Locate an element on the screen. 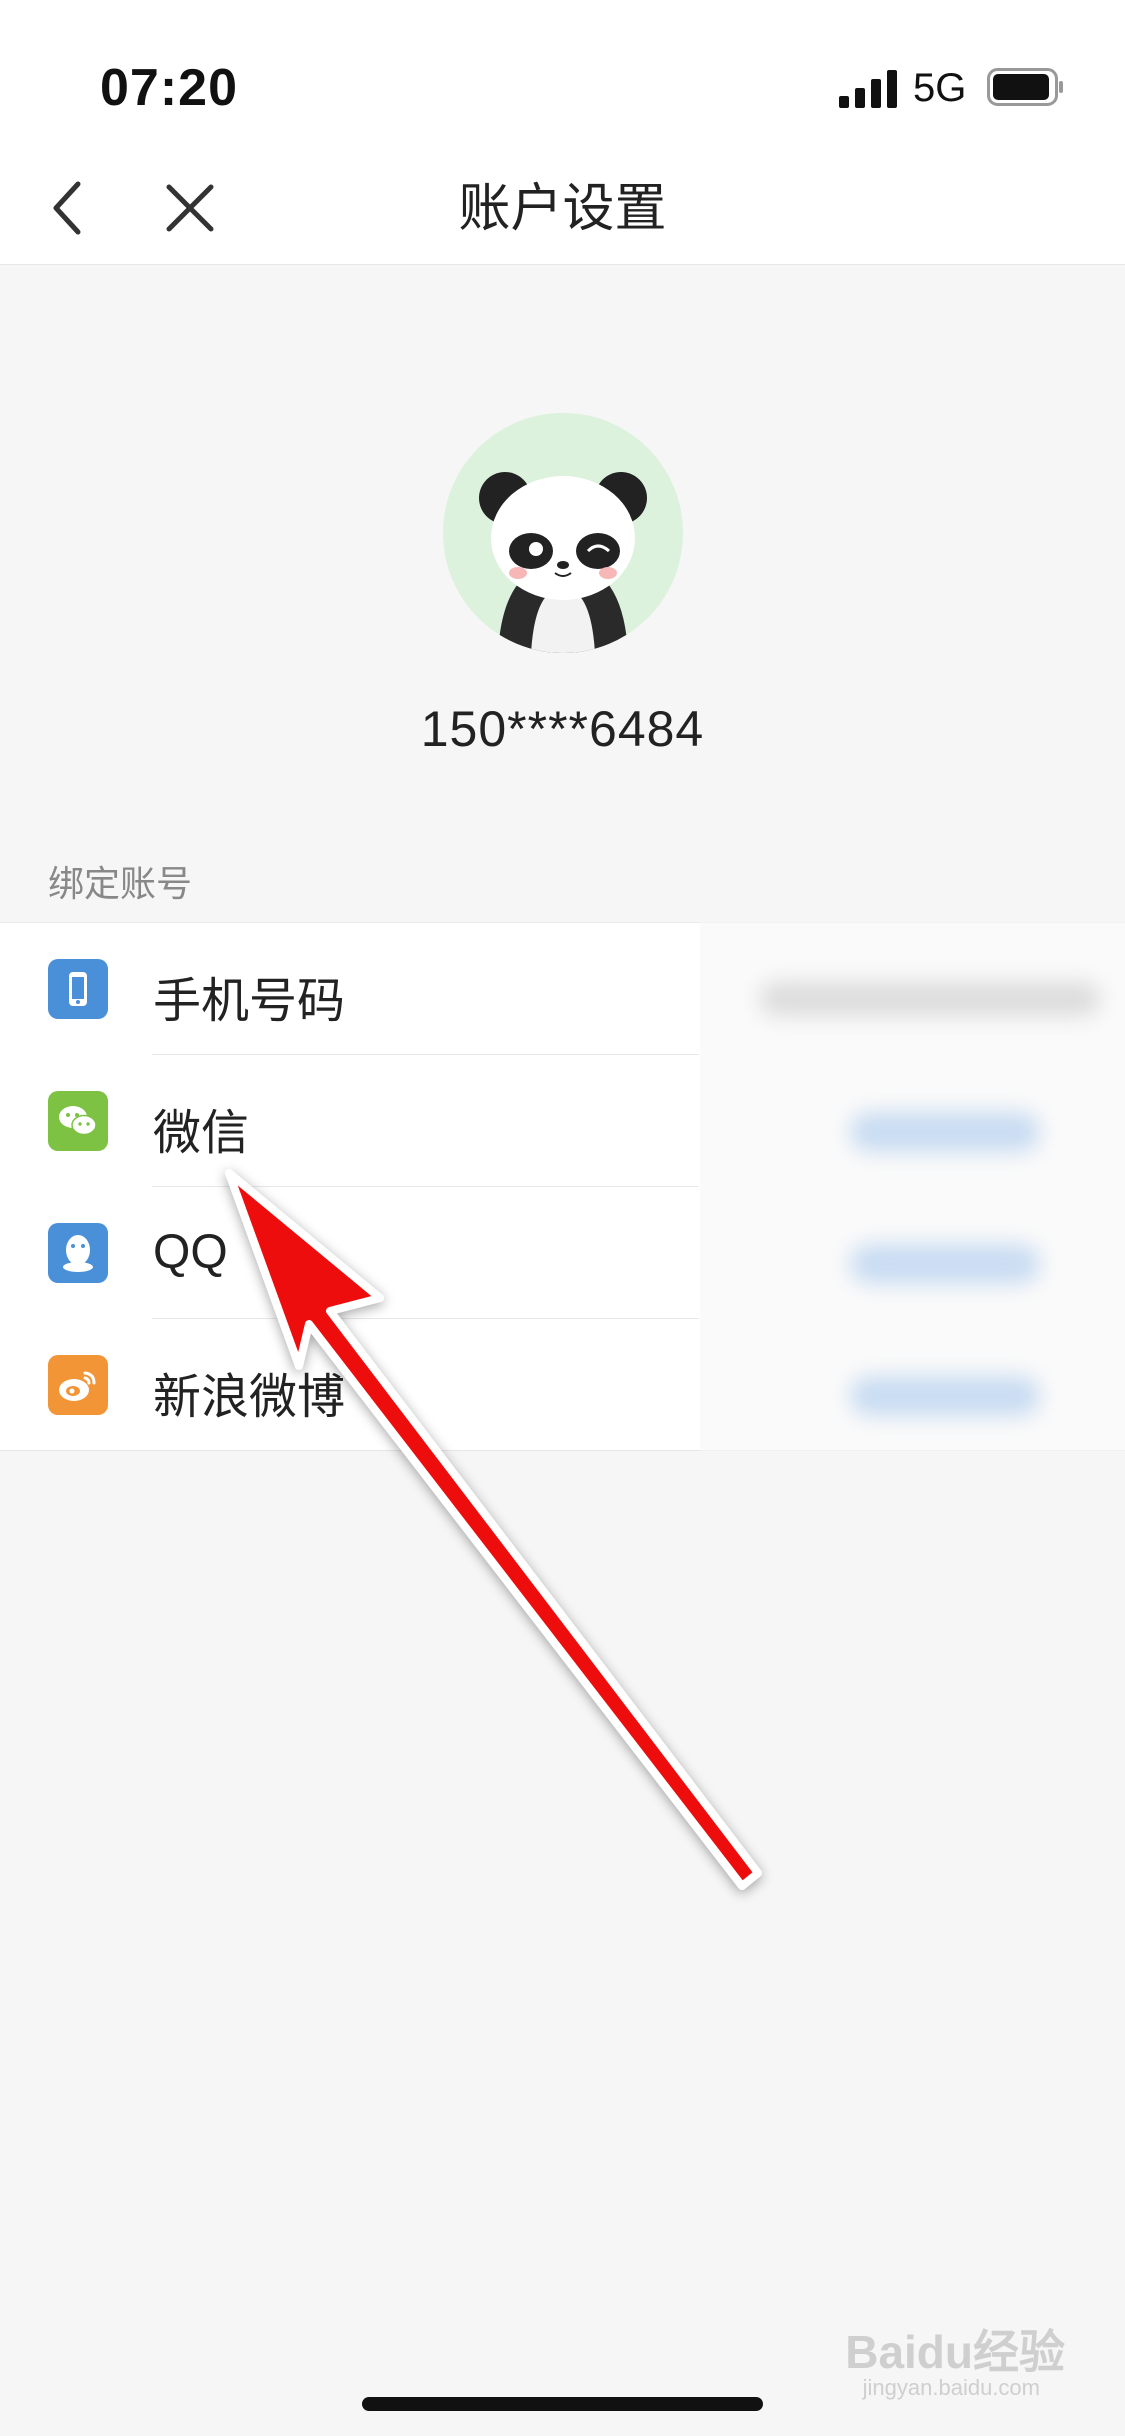  qq-icon is located at coordinates (78, 1253).